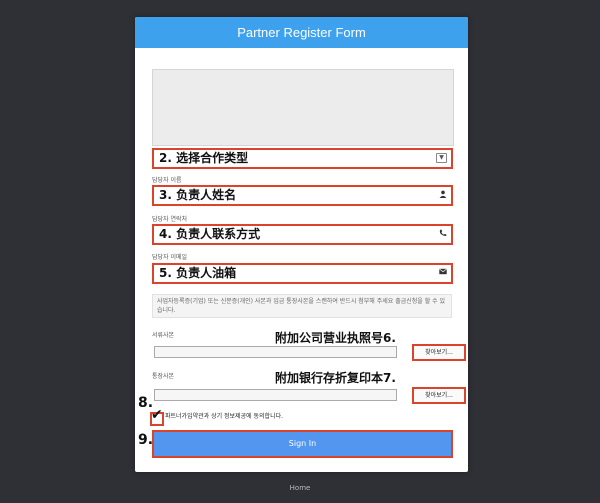 The width and height of the screenshot is (600, 503). What do you see at coordinates (443, 234) in the screenshot?
I see `phone-icon` at bounding box center [443, 234].